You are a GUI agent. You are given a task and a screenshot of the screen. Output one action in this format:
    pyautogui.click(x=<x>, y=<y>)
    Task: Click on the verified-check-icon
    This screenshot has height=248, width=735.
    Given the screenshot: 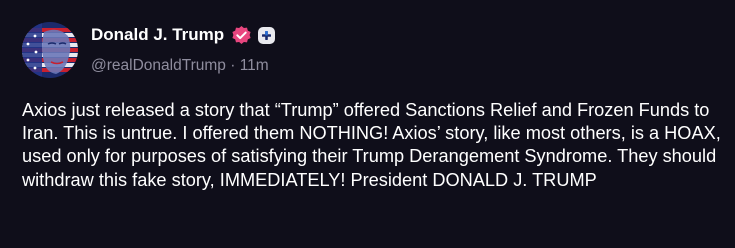 What is the action you would take?
    pyautogui.click(x=241, y=35)
    